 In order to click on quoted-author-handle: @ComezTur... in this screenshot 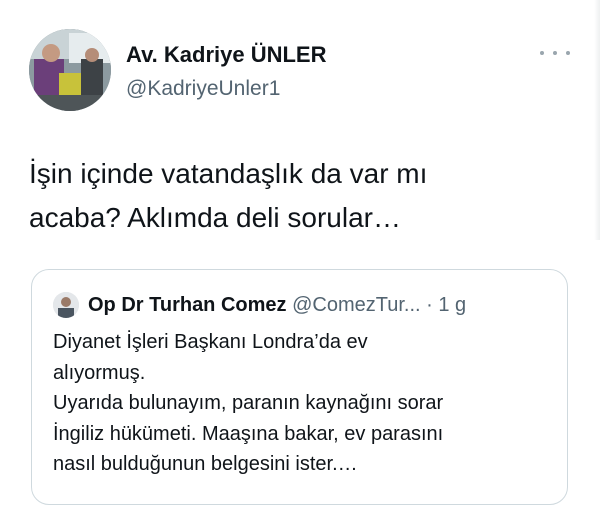, I will do `click(356, 305)`.